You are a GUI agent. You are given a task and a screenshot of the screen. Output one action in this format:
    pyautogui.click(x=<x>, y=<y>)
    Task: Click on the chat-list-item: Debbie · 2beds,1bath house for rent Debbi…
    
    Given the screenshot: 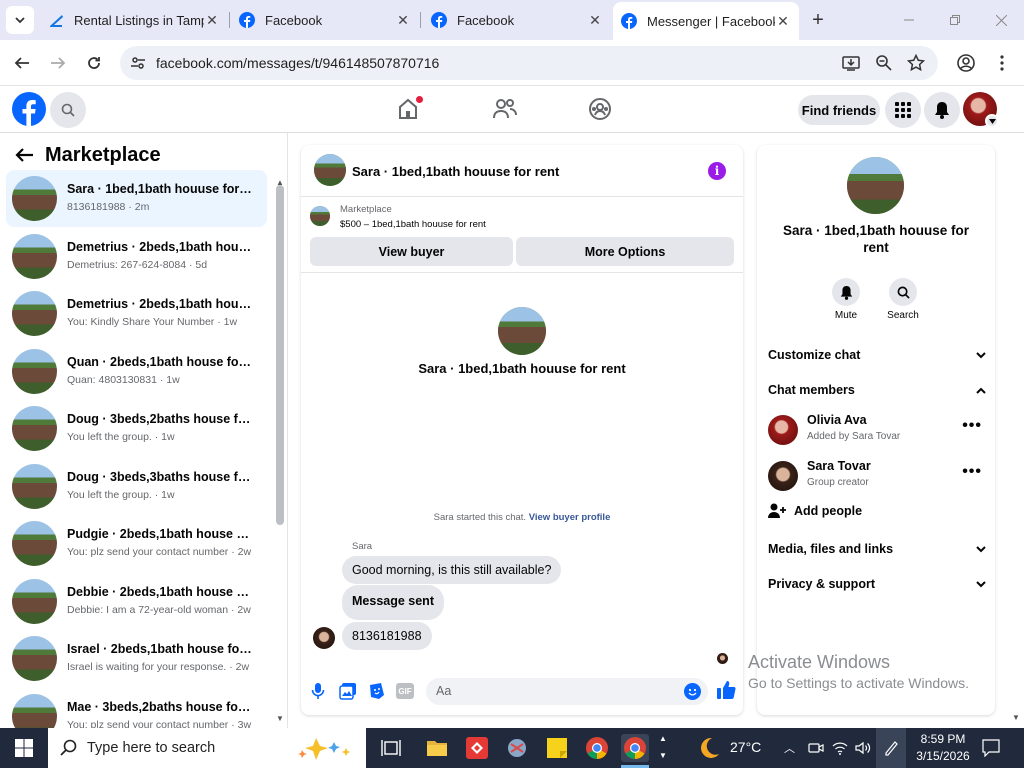 What is the action you would take?
    pyautogui.click(x=136, y=601)
    